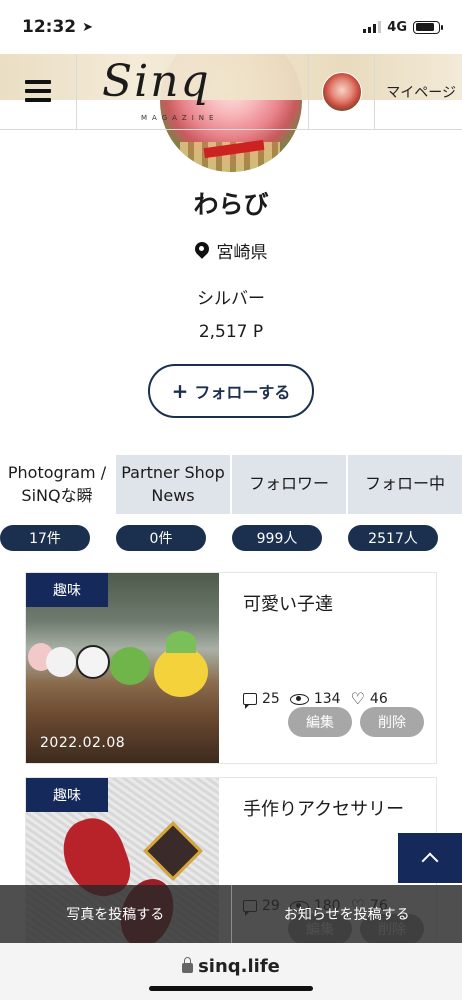  I want to click on browser-address-bar: sinq.life, so click(231, 971).